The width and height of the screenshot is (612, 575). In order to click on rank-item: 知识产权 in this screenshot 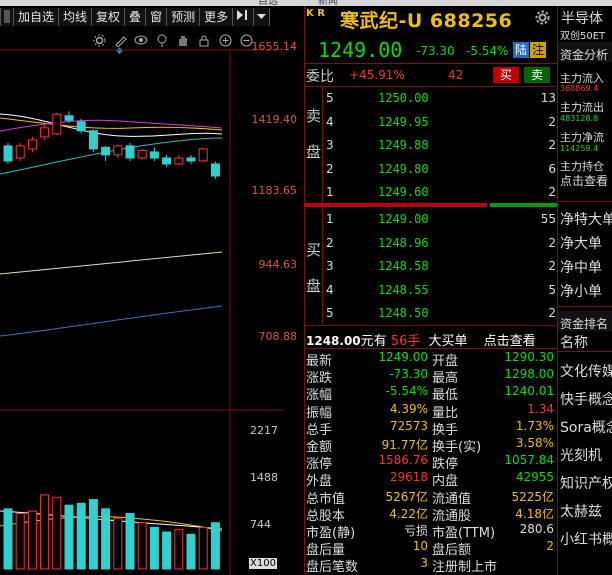, I will do `click(586, 483)`.